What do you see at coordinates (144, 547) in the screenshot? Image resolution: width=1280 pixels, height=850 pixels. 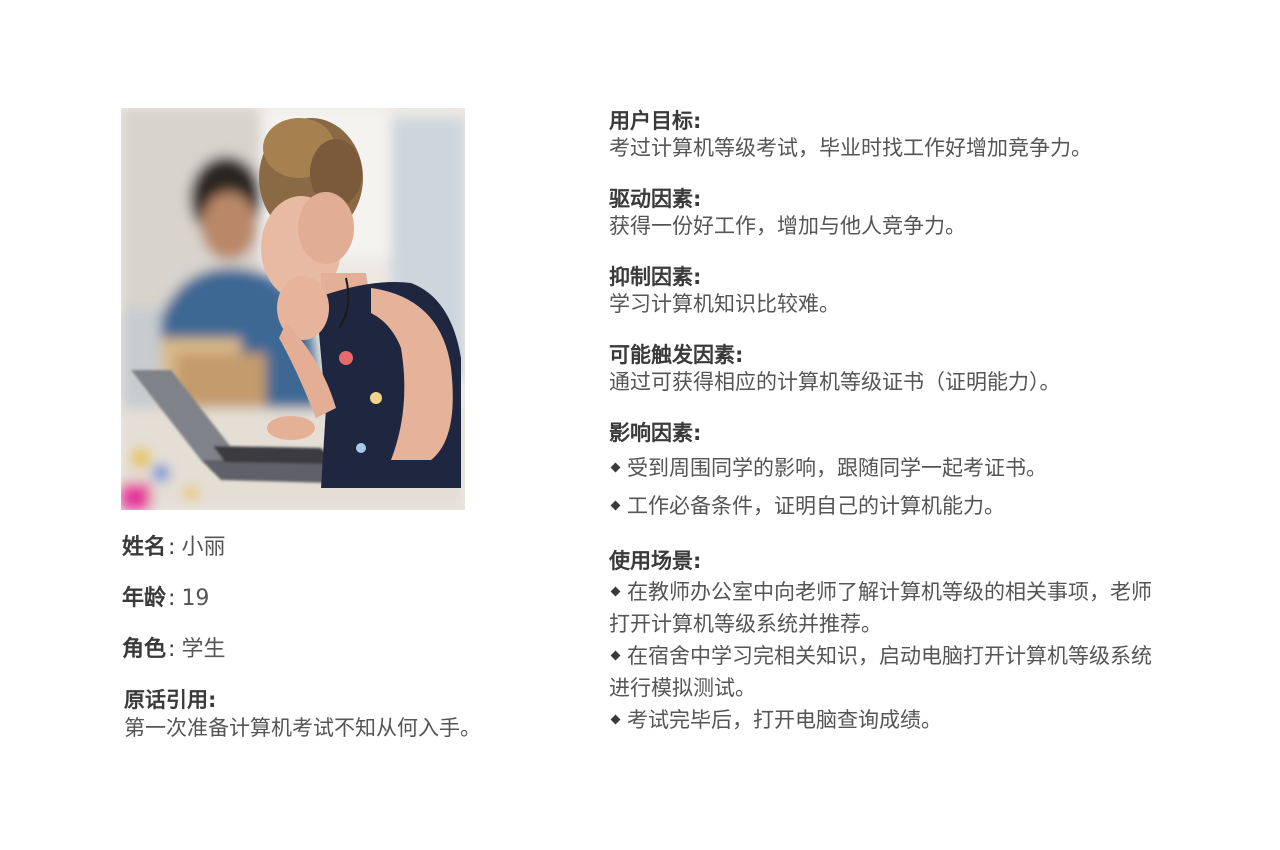 I see `name-label: 姓名` at bounding box center [144, 547].